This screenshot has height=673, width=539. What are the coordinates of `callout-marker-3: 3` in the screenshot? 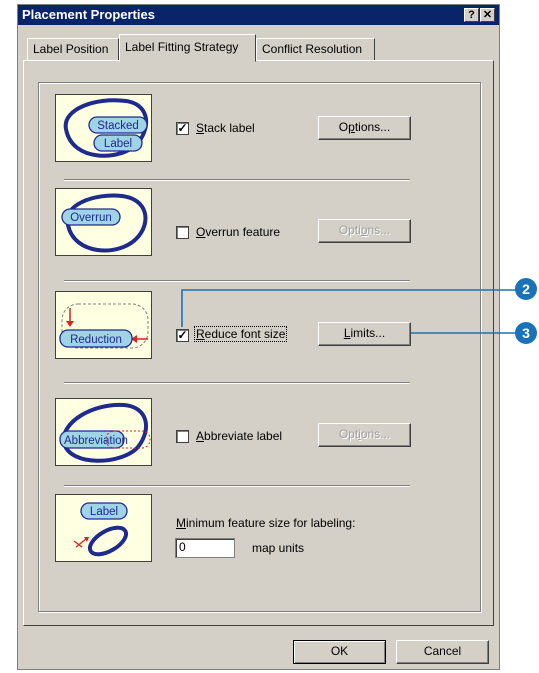 It's located at (526, 333).